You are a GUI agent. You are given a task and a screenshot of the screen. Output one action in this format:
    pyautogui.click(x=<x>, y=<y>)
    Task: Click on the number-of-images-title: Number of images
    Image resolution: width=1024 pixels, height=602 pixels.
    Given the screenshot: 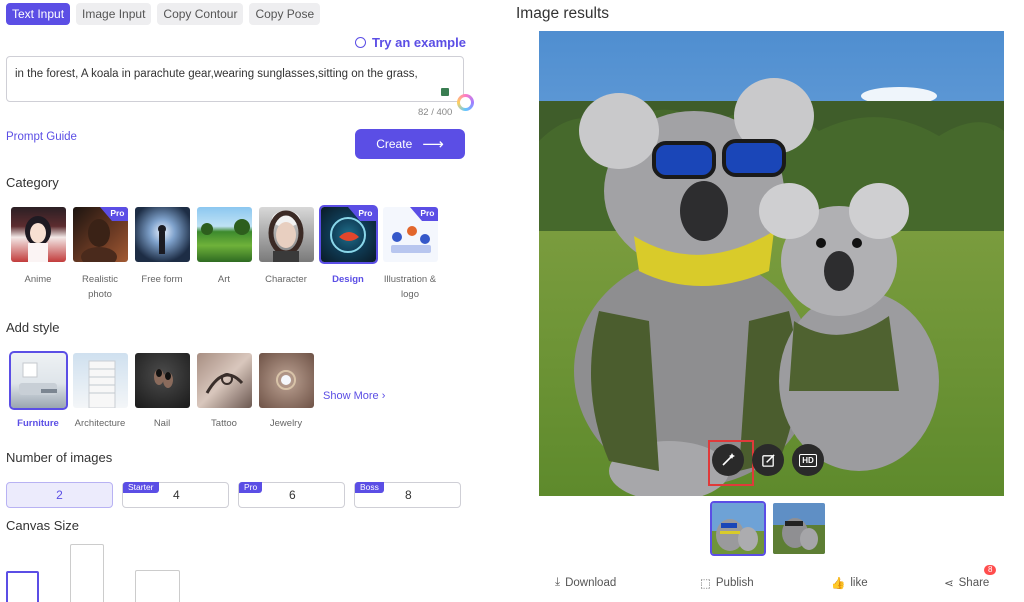 What is the action you would take?
    pyautogui.click(x=59, y=457)
    